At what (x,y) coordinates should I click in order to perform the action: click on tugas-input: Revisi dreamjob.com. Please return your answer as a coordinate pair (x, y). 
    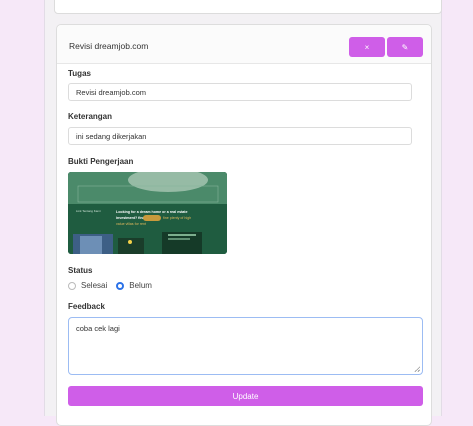
    Looking at the image, I should click on (240, 92).